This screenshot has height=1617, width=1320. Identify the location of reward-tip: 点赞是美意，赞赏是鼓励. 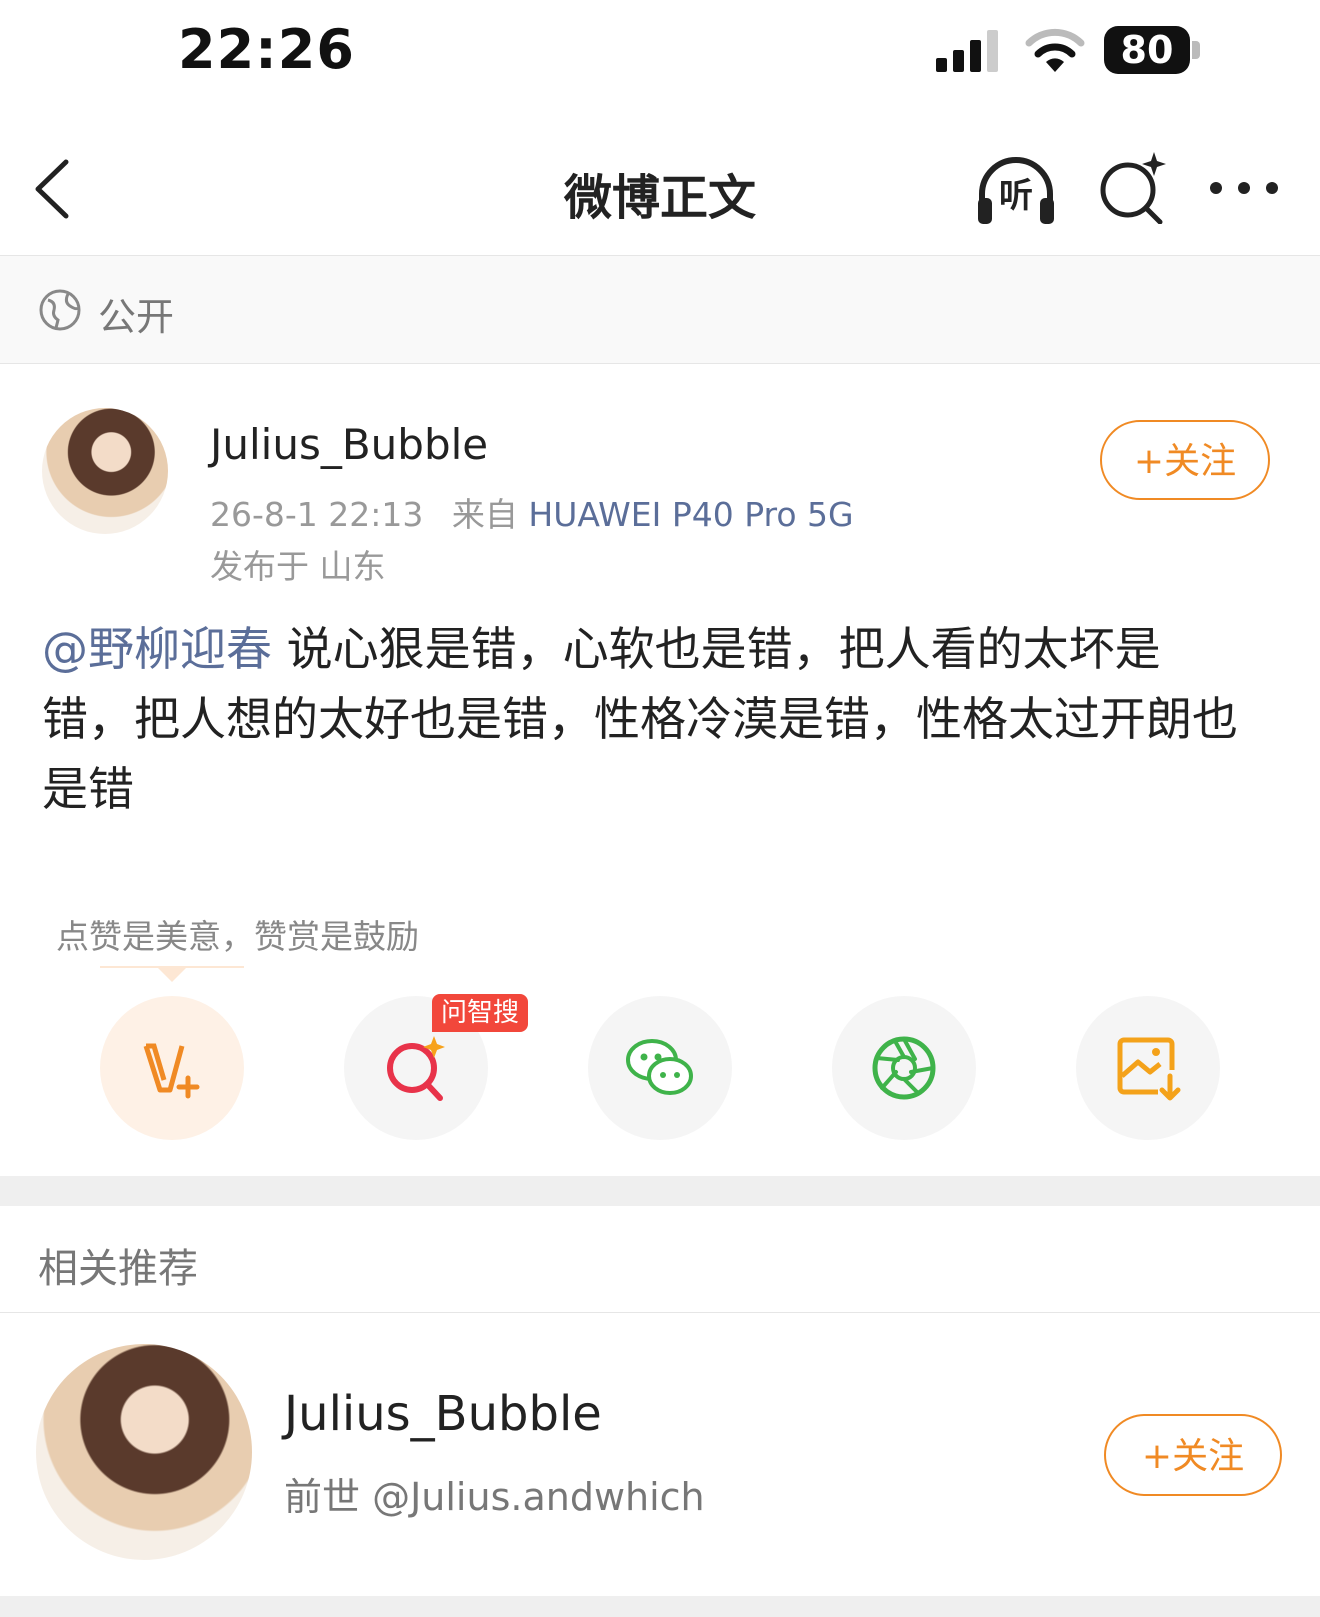
(237, 936).